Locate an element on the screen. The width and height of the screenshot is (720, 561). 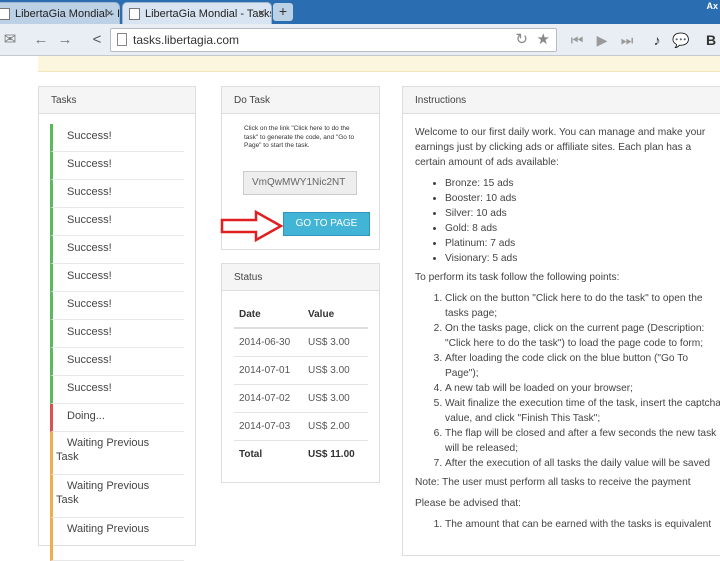
tab-tasks: LibertaGia Mondial - Tasks × is located at coordinates (197, 13).